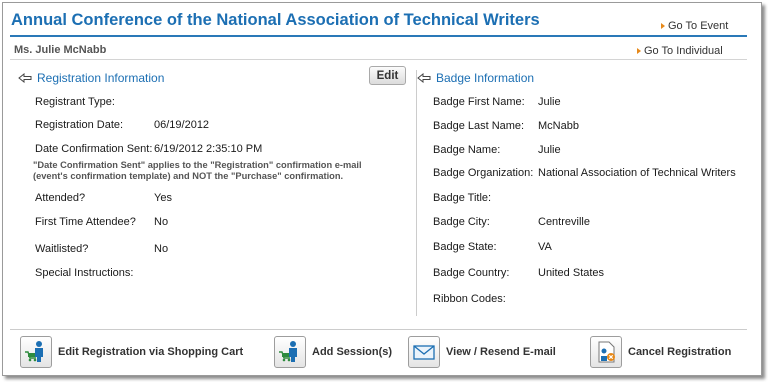 The width and height of the screenshot is (768, 382). I want to click on badge-name-label: Badge Name:, so click(467, 150).